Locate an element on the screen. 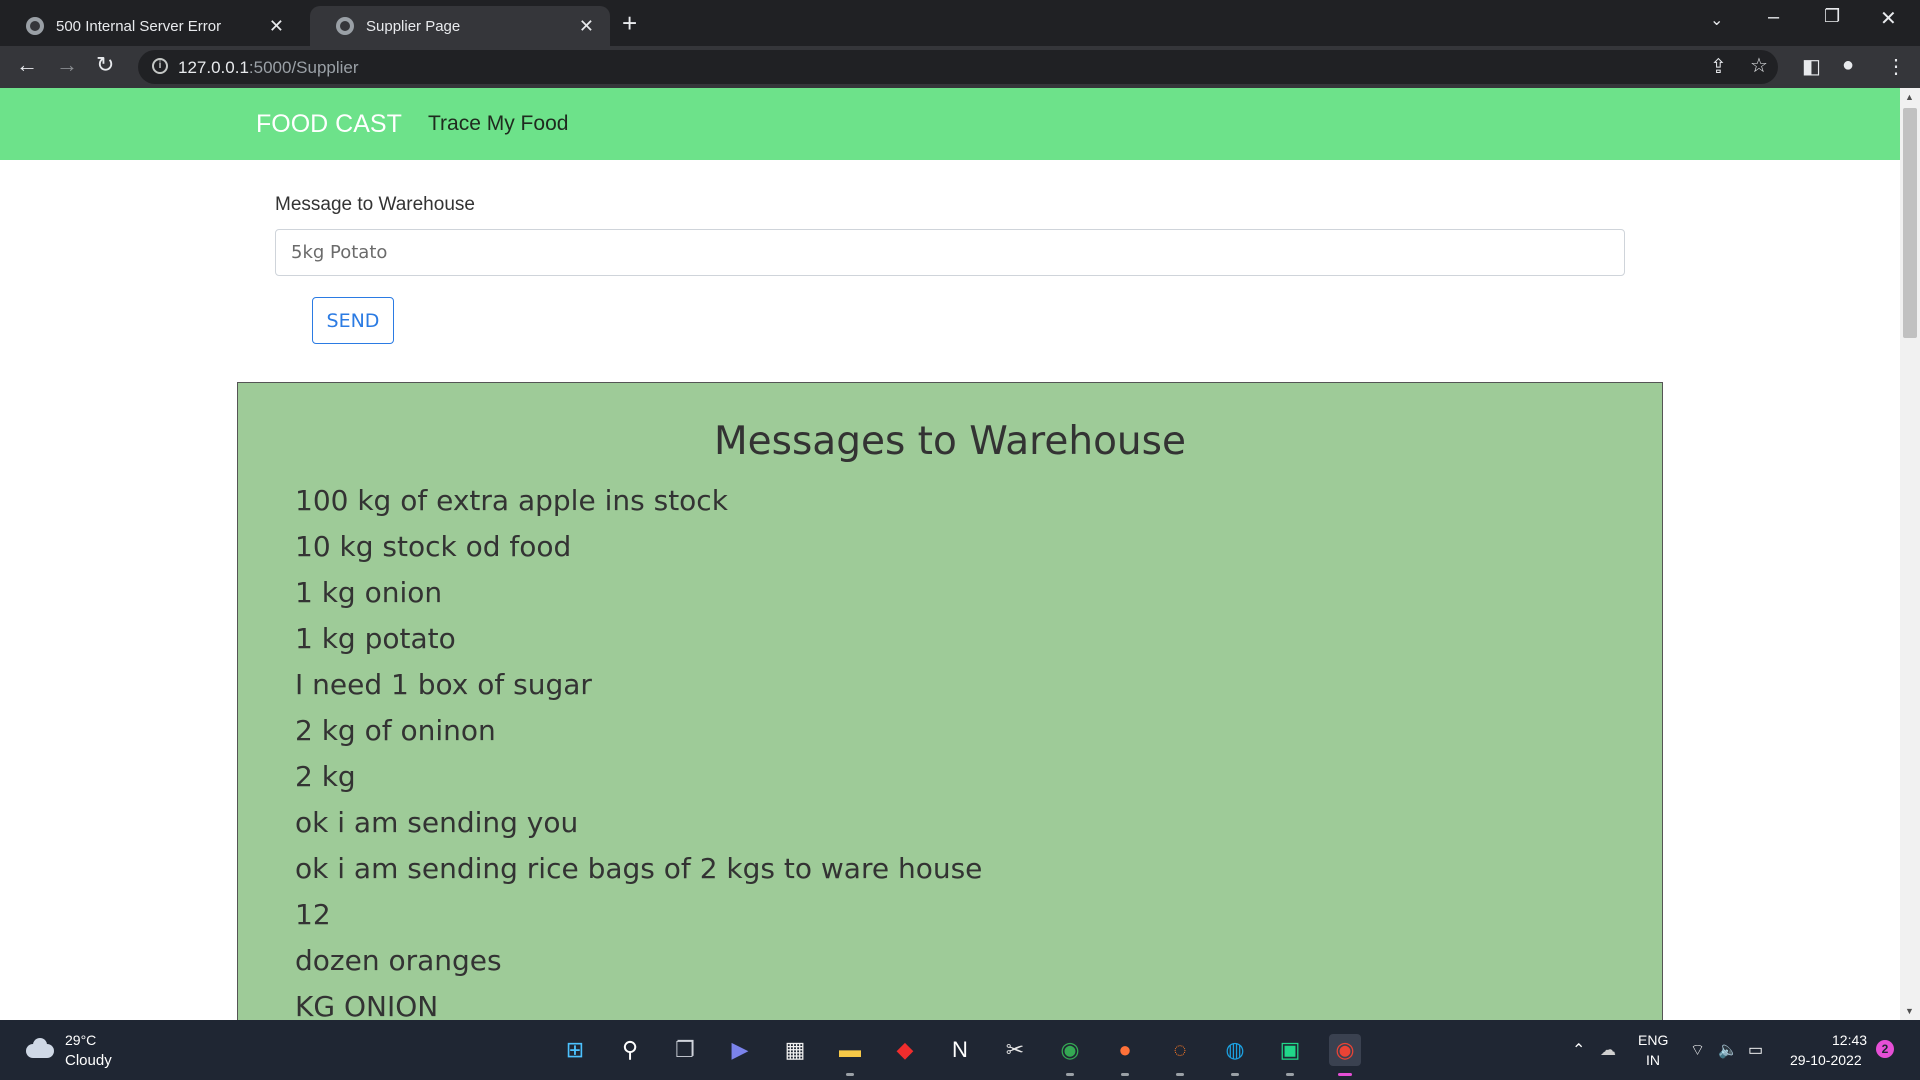 The image size is (1920, 1080). chrome-icon: ◉ is located at coordinates (1070, 1055).